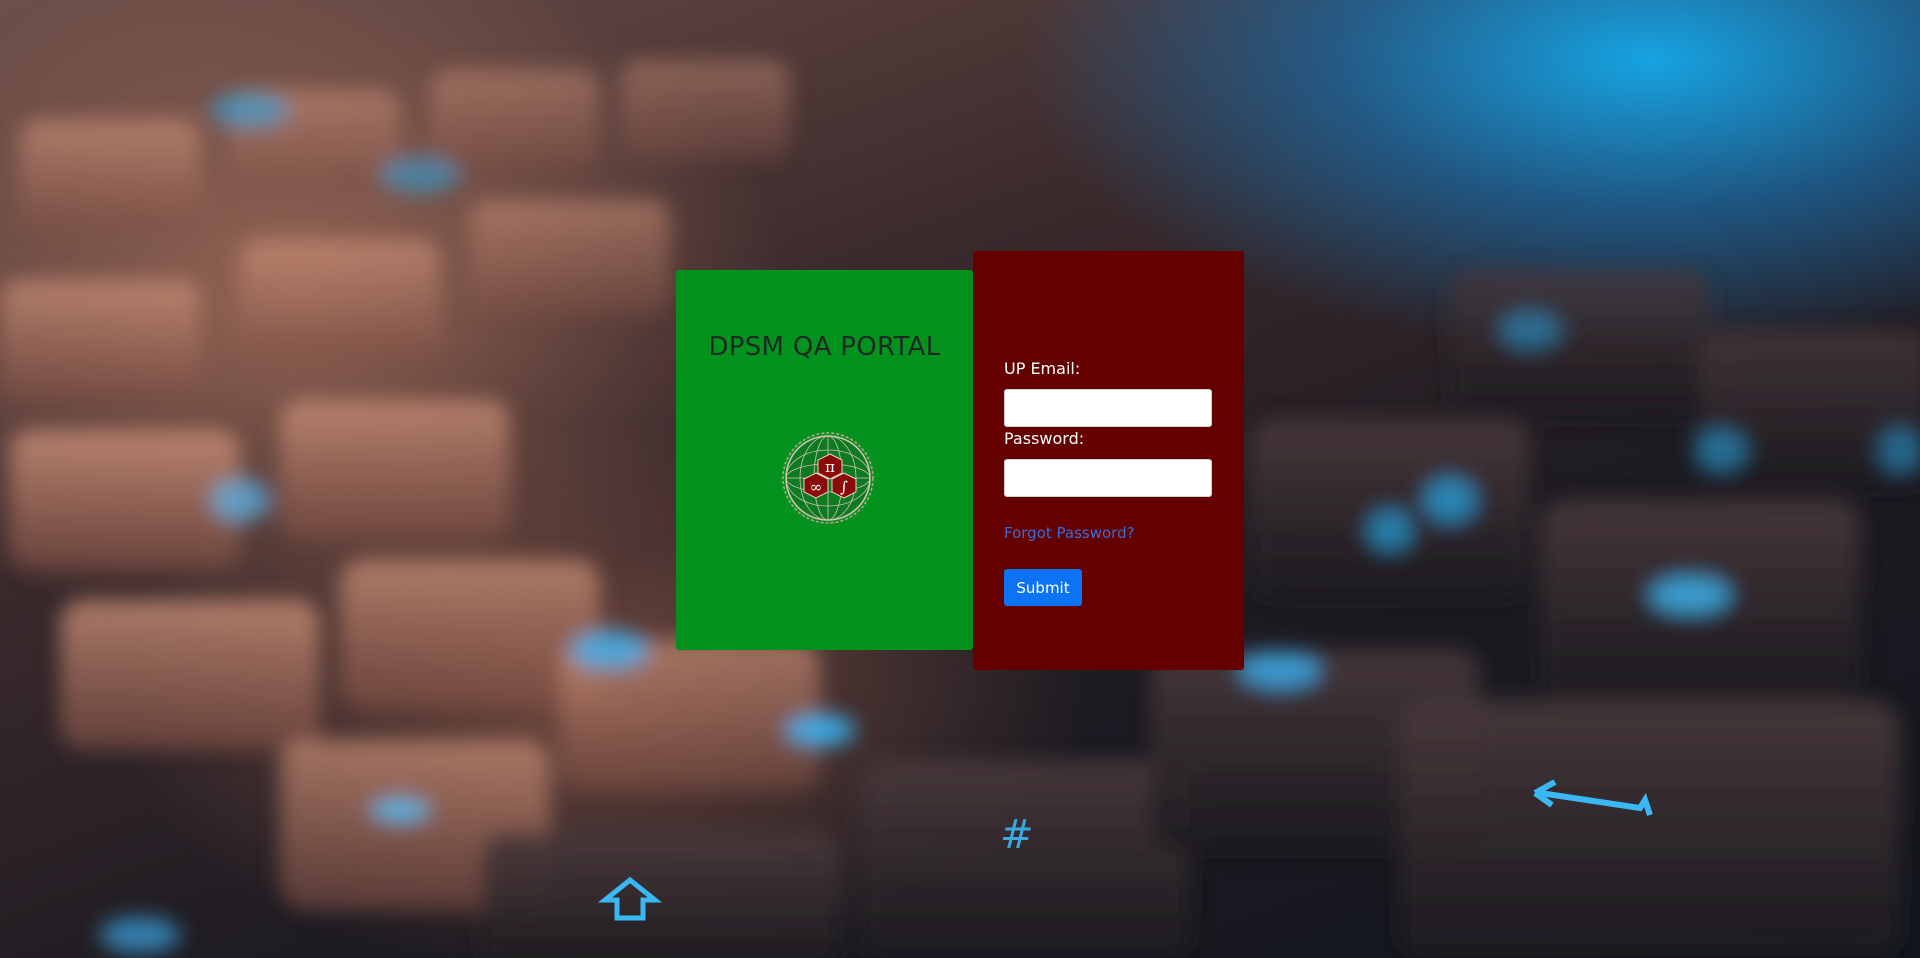  I want to click on email-label: UP Email:, so click(1042, 368).